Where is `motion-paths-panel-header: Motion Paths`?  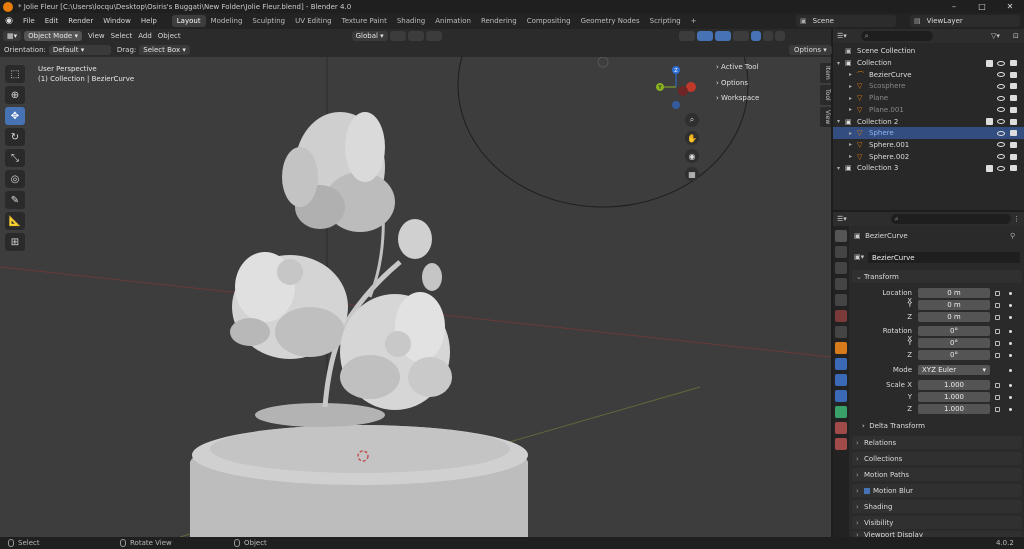
motion-paths-panel-header: Motion Paths is located at coordinates (937, 474).